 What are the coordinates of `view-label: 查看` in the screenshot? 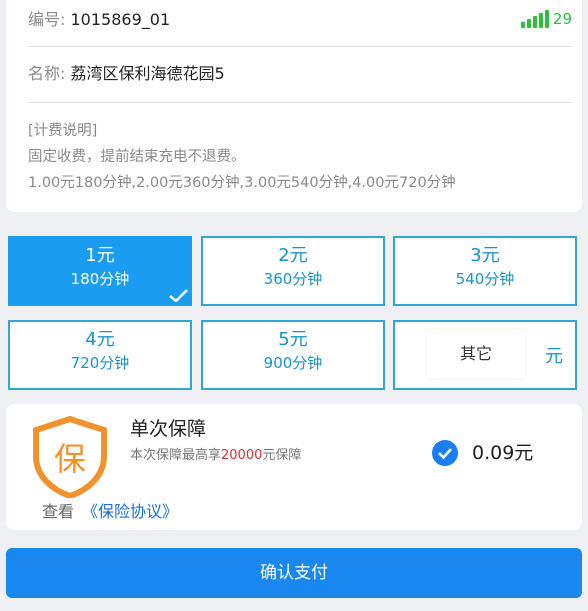 It's located at (58, 511).